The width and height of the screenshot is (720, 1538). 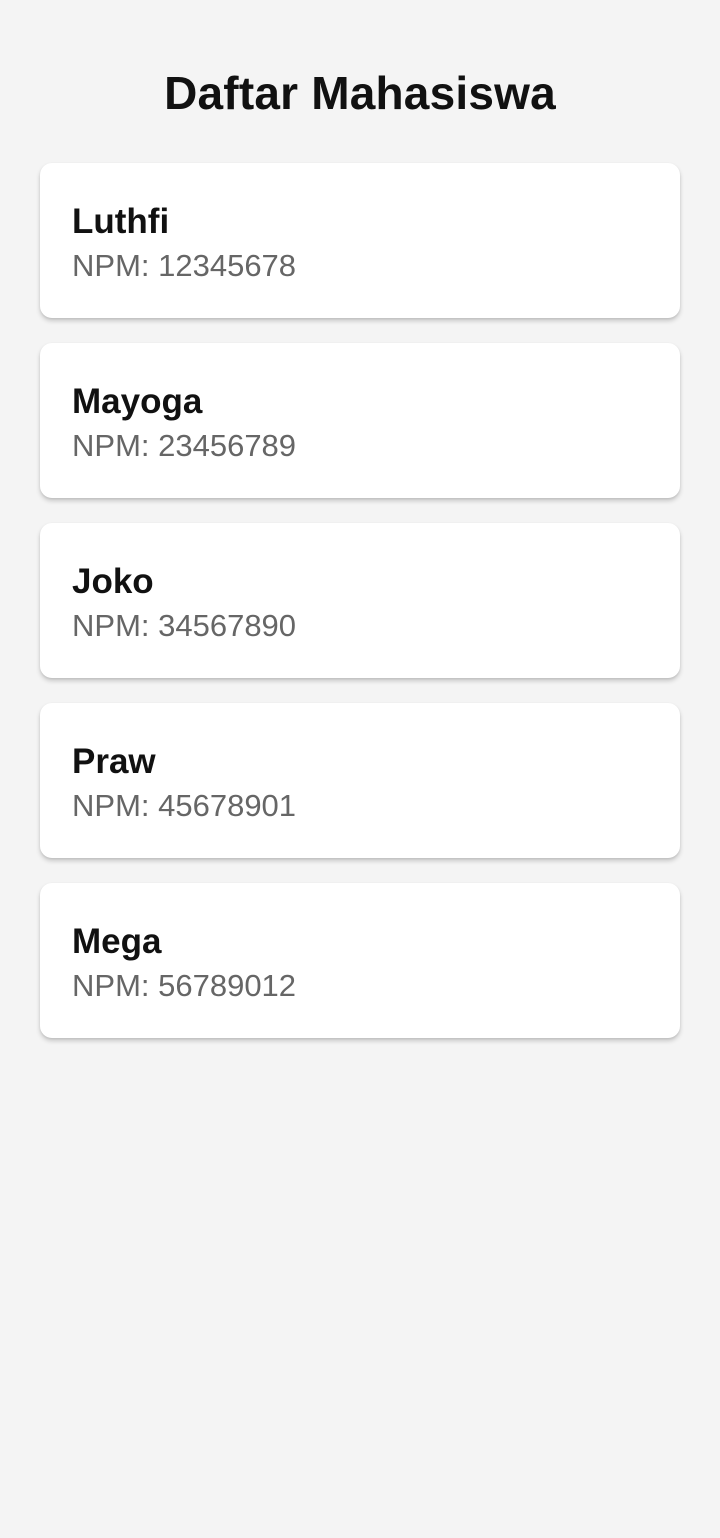 I want to click on student-card-mayoga: Mayoga NPM: 23456789, so click(x=360, y=420).